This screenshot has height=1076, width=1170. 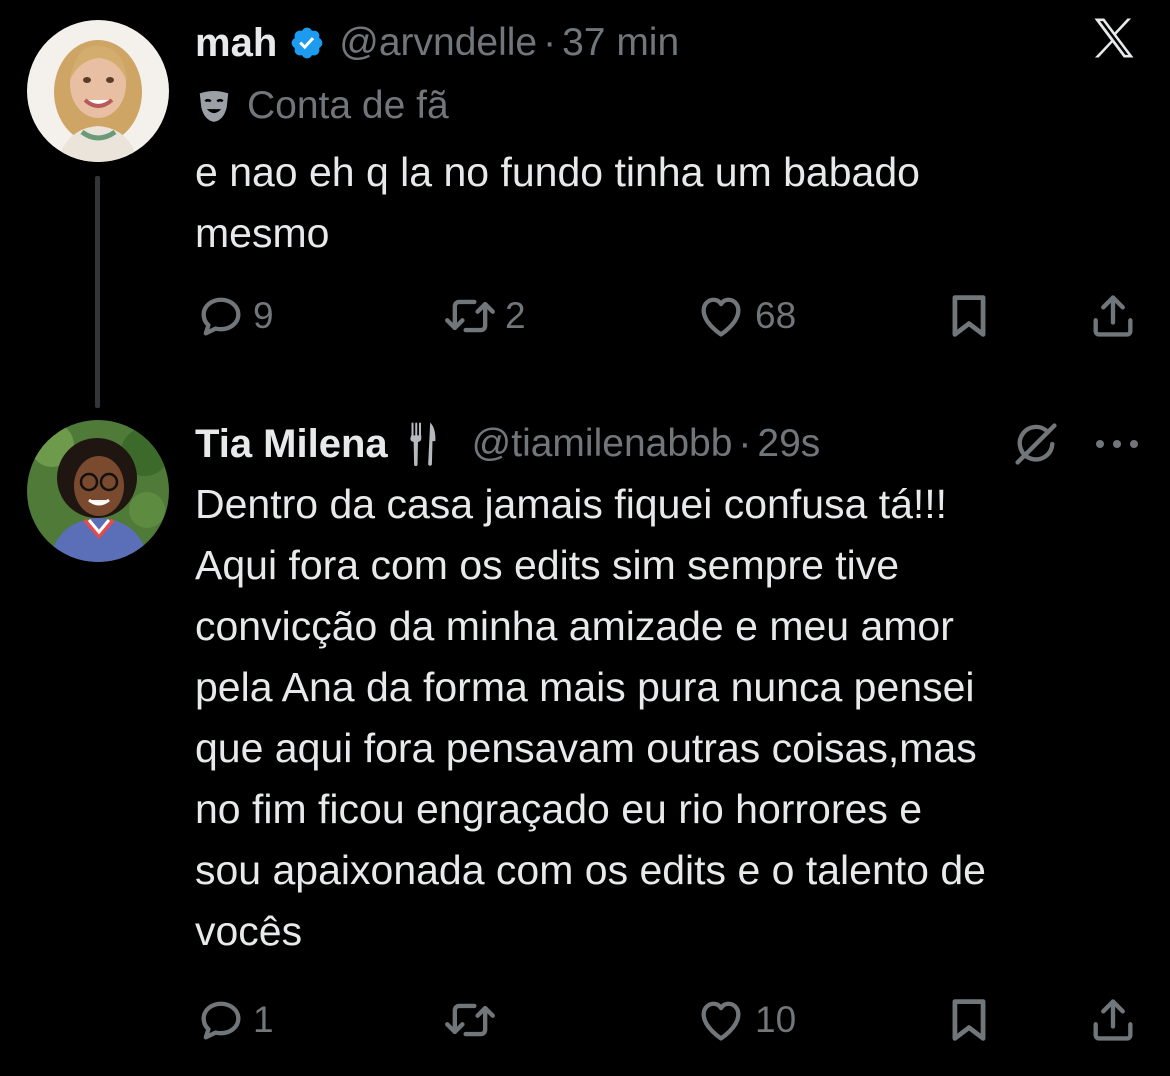 I want to click on timestamp: 37 min, so click(x=620, y=43).